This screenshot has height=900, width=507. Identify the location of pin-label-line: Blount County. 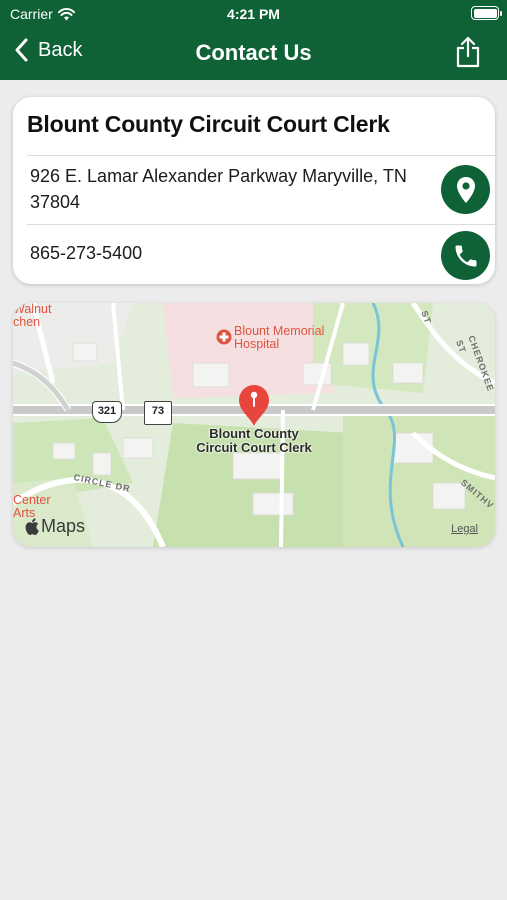
(254, 433).